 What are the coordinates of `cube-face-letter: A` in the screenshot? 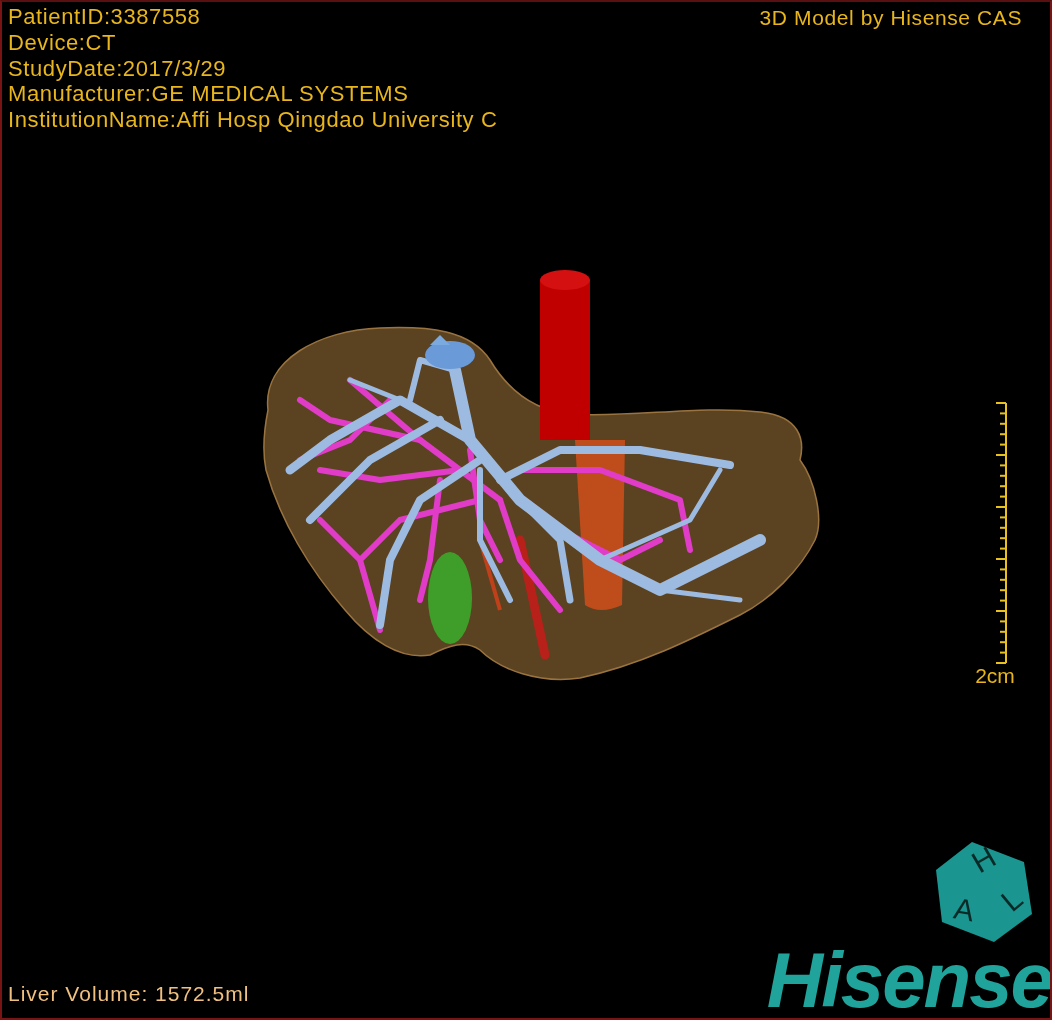 It's located at (964, 909).